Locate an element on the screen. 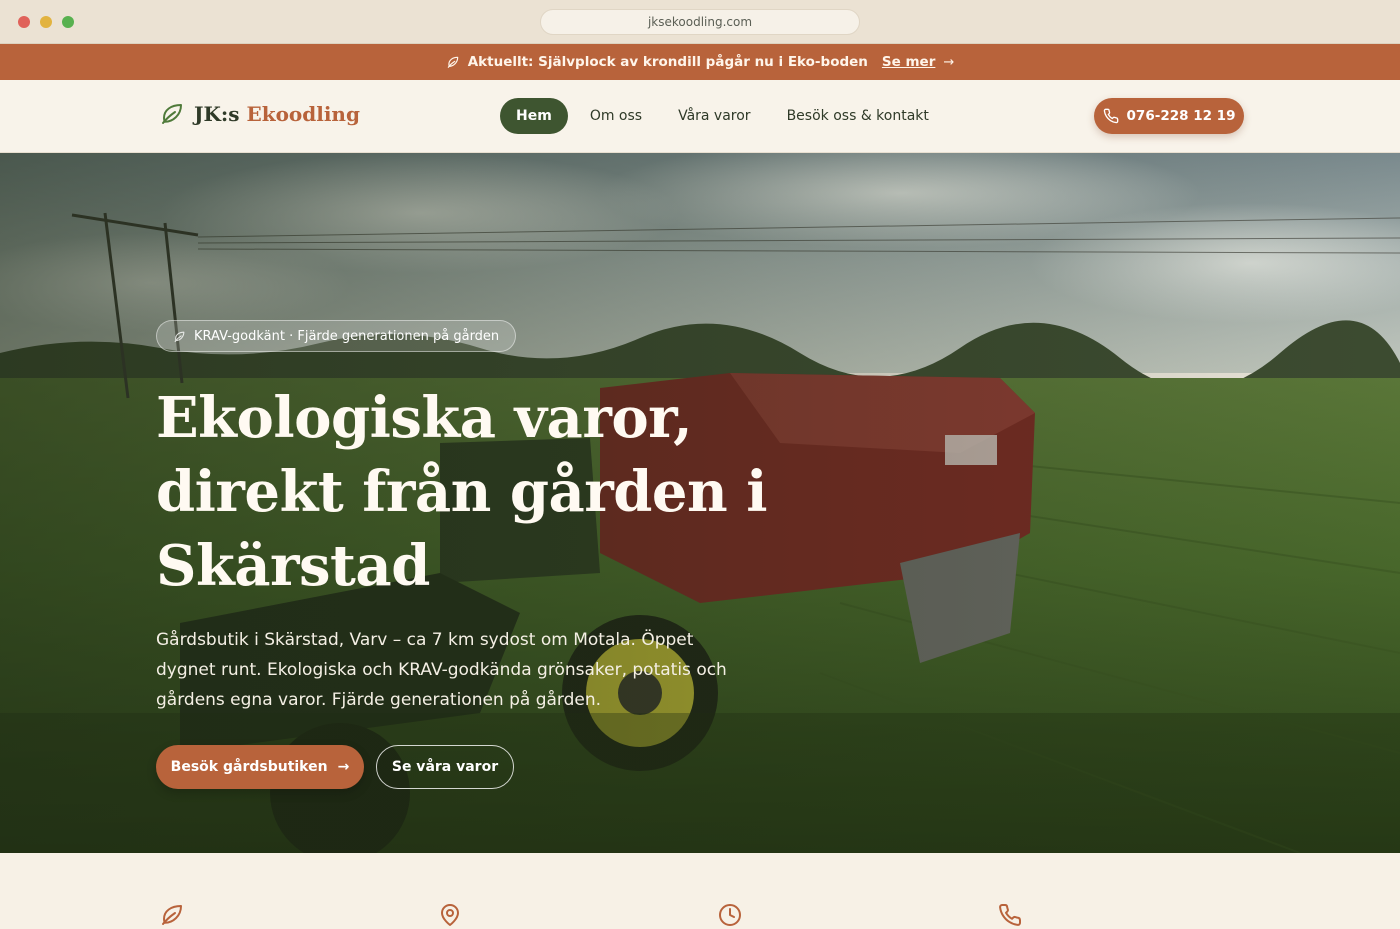 The width and height of the screenshot is (1400, 929). site-logo: JK:s Ekoodling is located at coordinates (260, 114).